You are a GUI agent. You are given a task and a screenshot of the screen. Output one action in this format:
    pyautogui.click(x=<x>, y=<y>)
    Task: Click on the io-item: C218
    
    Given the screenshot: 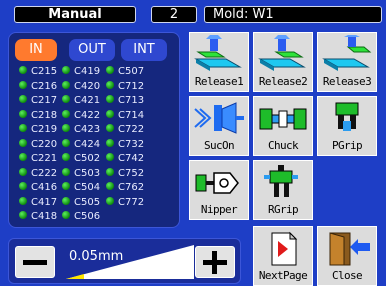 What is the action you would take?
    pyautogui.click(x=38, y=115)
    